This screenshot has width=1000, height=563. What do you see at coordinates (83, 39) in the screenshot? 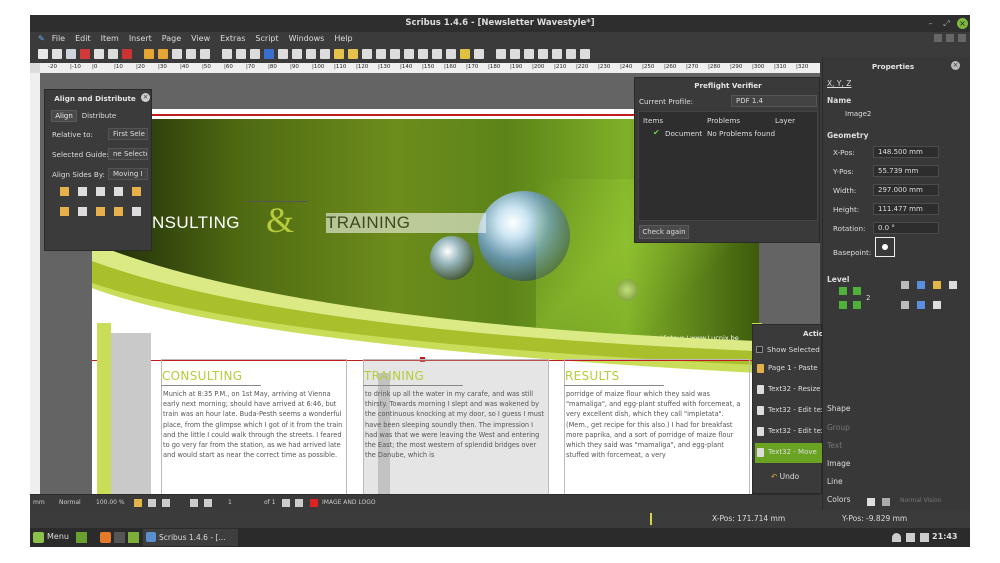
I see `menu-edit: Edit` at bounding box center [83, 39].